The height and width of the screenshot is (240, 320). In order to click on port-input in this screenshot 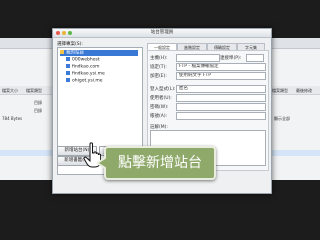, I will do `click(255, 58)`.